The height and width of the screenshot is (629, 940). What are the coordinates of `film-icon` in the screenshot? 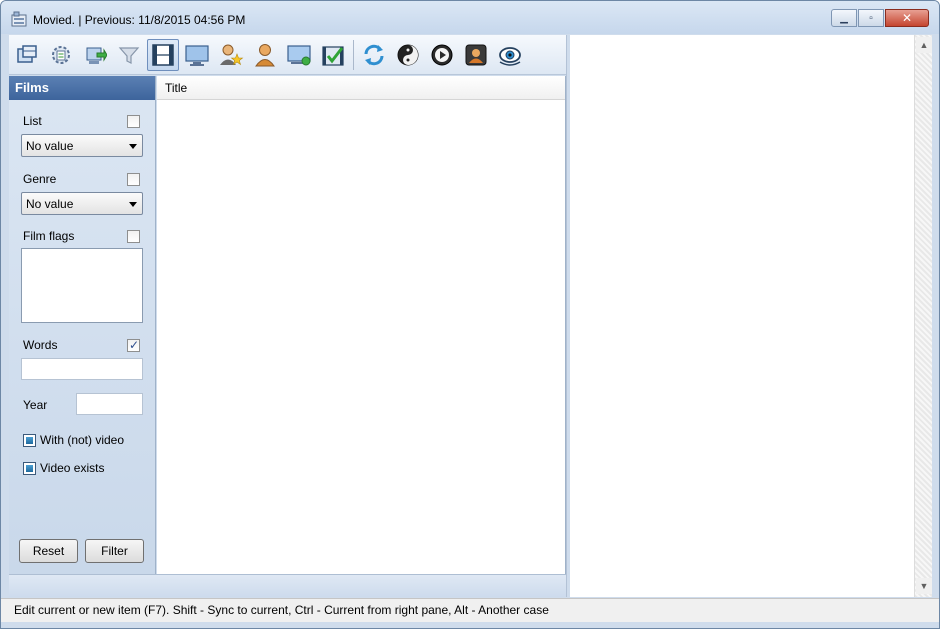 It's located at (163, 54).